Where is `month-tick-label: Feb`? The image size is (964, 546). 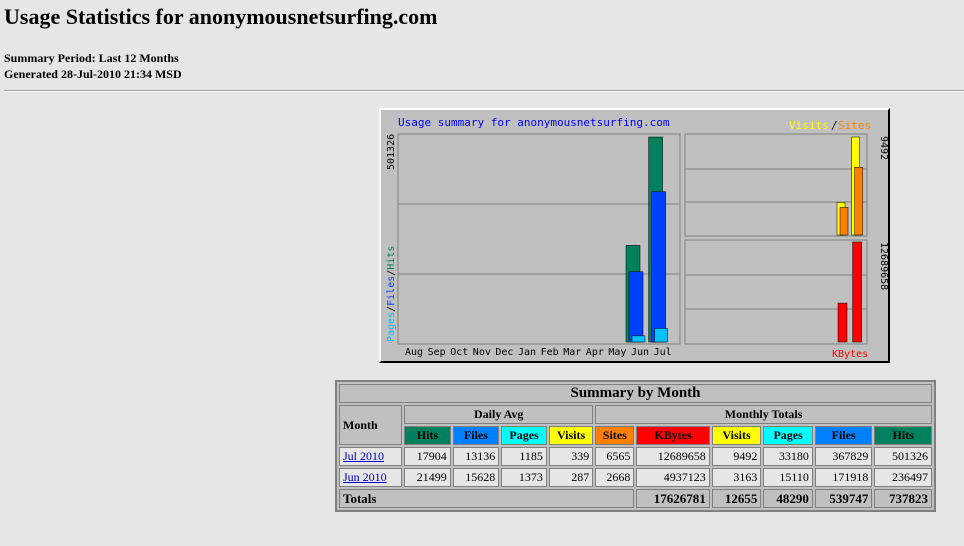
month-tick-label: Feb is located at coordinates (550, 352).